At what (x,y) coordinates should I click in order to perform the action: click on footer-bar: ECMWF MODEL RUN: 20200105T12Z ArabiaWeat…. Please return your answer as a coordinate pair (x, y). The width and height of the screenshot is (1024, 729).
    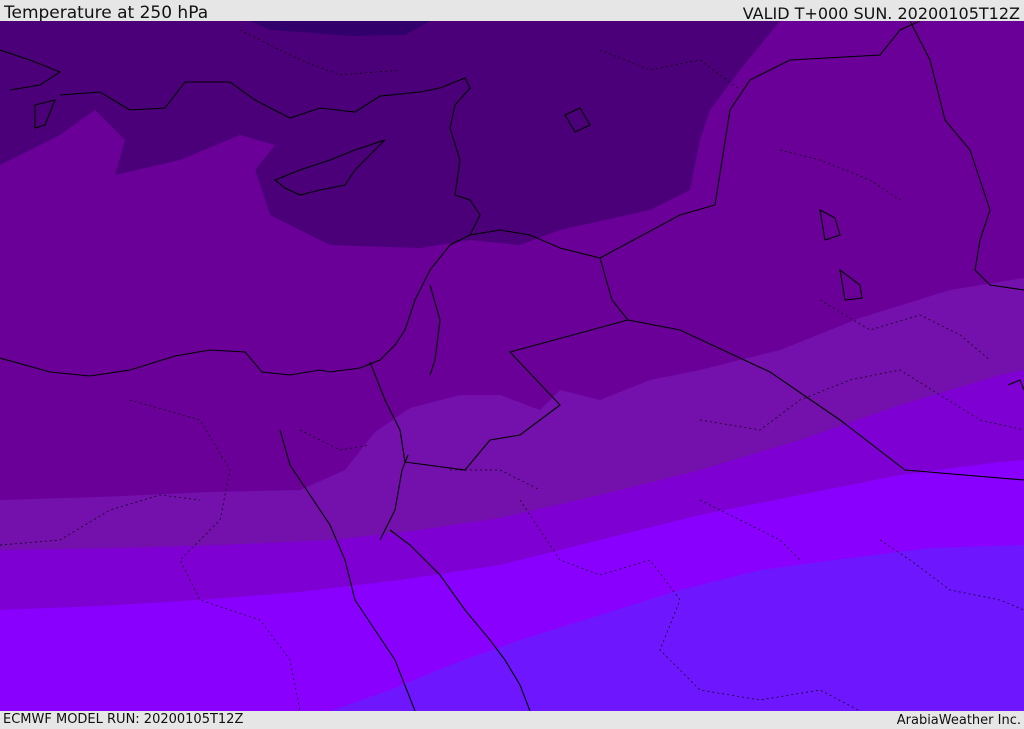
    Looking at the image, I should click on (512, 720).